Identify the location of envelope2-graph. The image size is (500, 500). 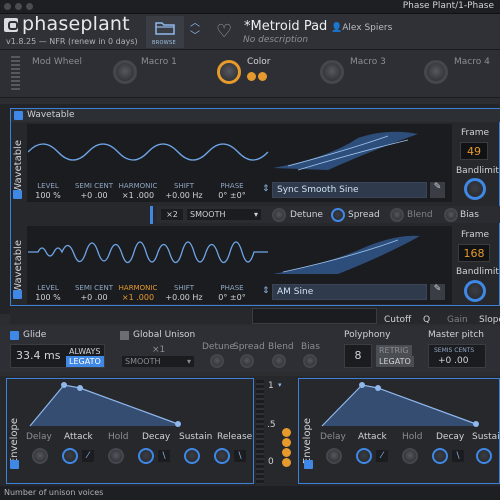
(400, 404).